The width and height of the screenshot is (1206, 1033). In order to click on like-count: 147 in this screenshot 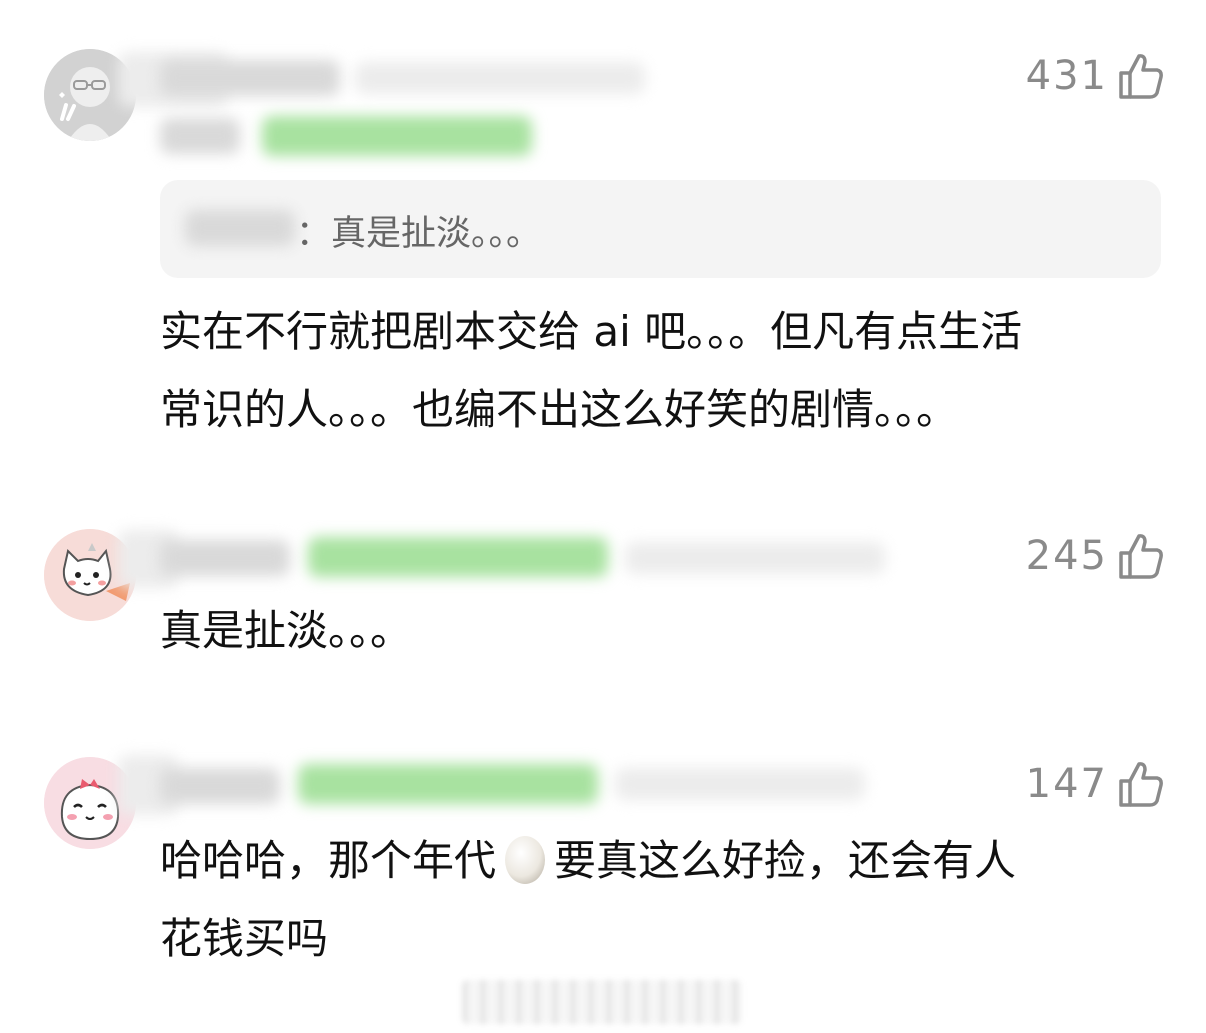, I will do `click(1066, 784)`.